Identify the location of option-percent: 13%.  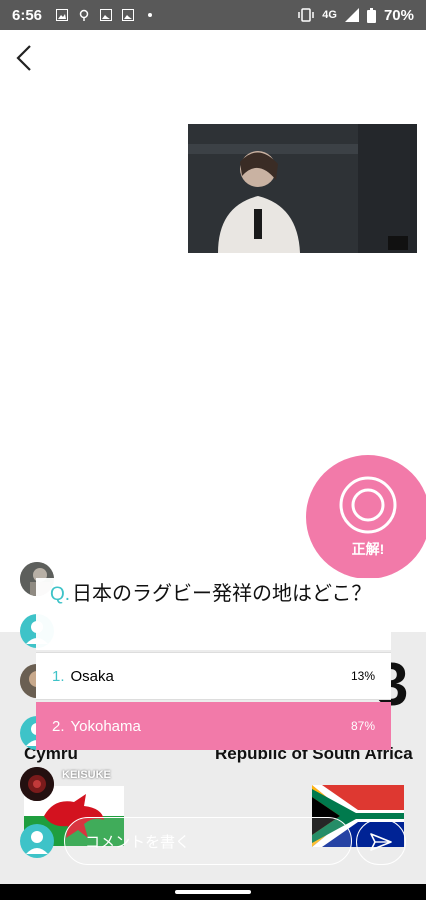
(362, 676).